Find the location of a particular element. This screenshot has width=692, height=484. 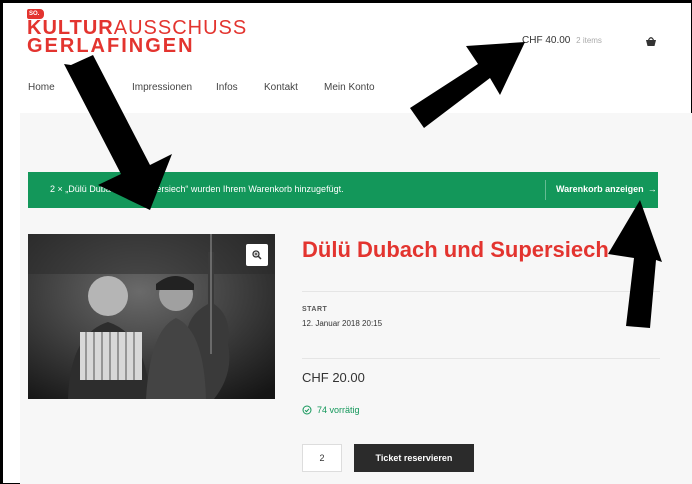

stock-status: 74 vorrätig is located at coordinates (331, 410).